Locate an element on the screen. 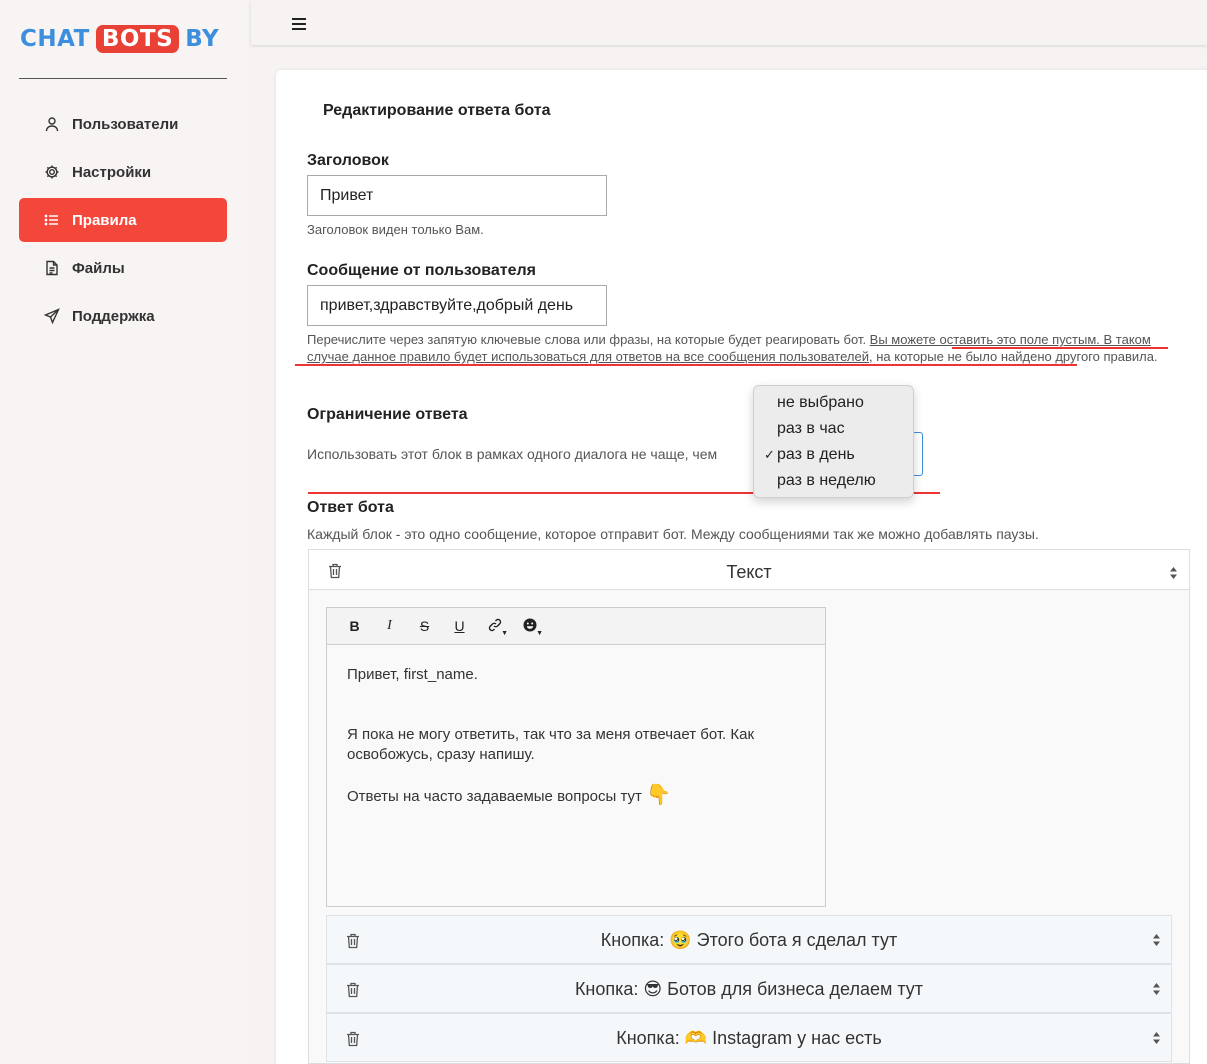 The height and width of the screenshot is (1064, 1207). link-icon is located at coordinates (495, 626).